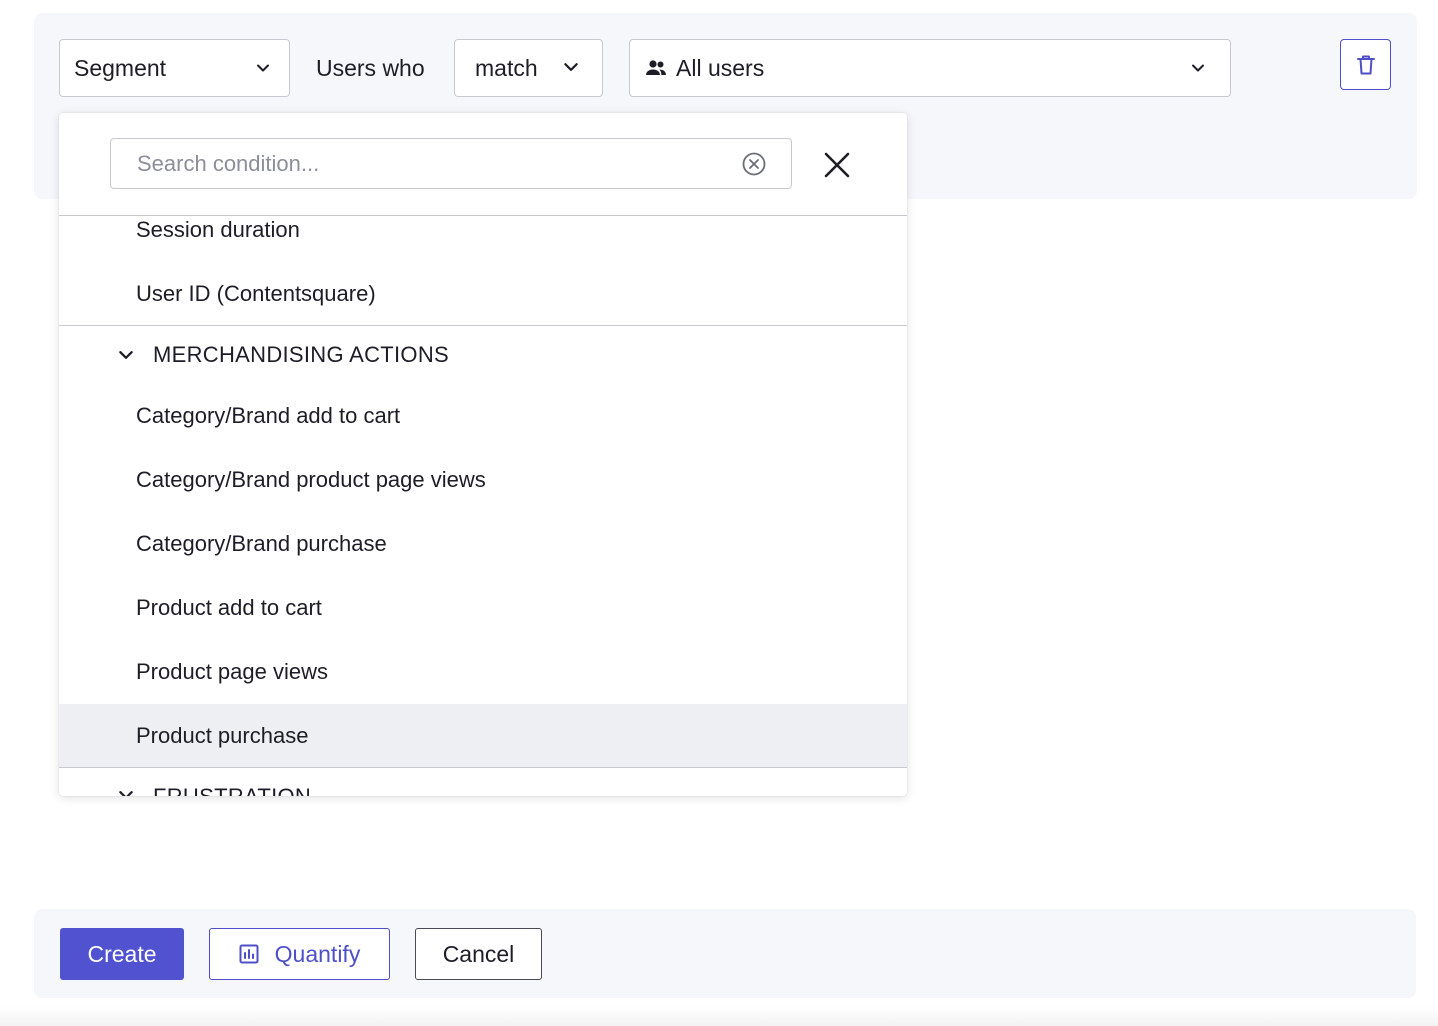 The image size is (1438, 1026). I want to click on segment-select: Segment, so click(174, 68).